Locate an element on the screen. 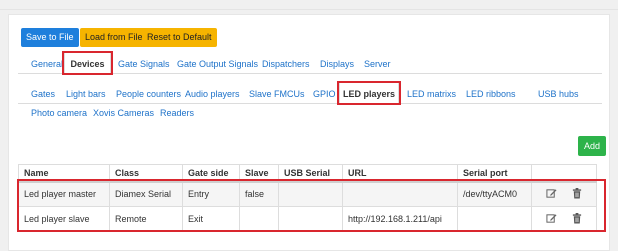  subtab-people-counters: People counters is located at coordinates (148, 94).